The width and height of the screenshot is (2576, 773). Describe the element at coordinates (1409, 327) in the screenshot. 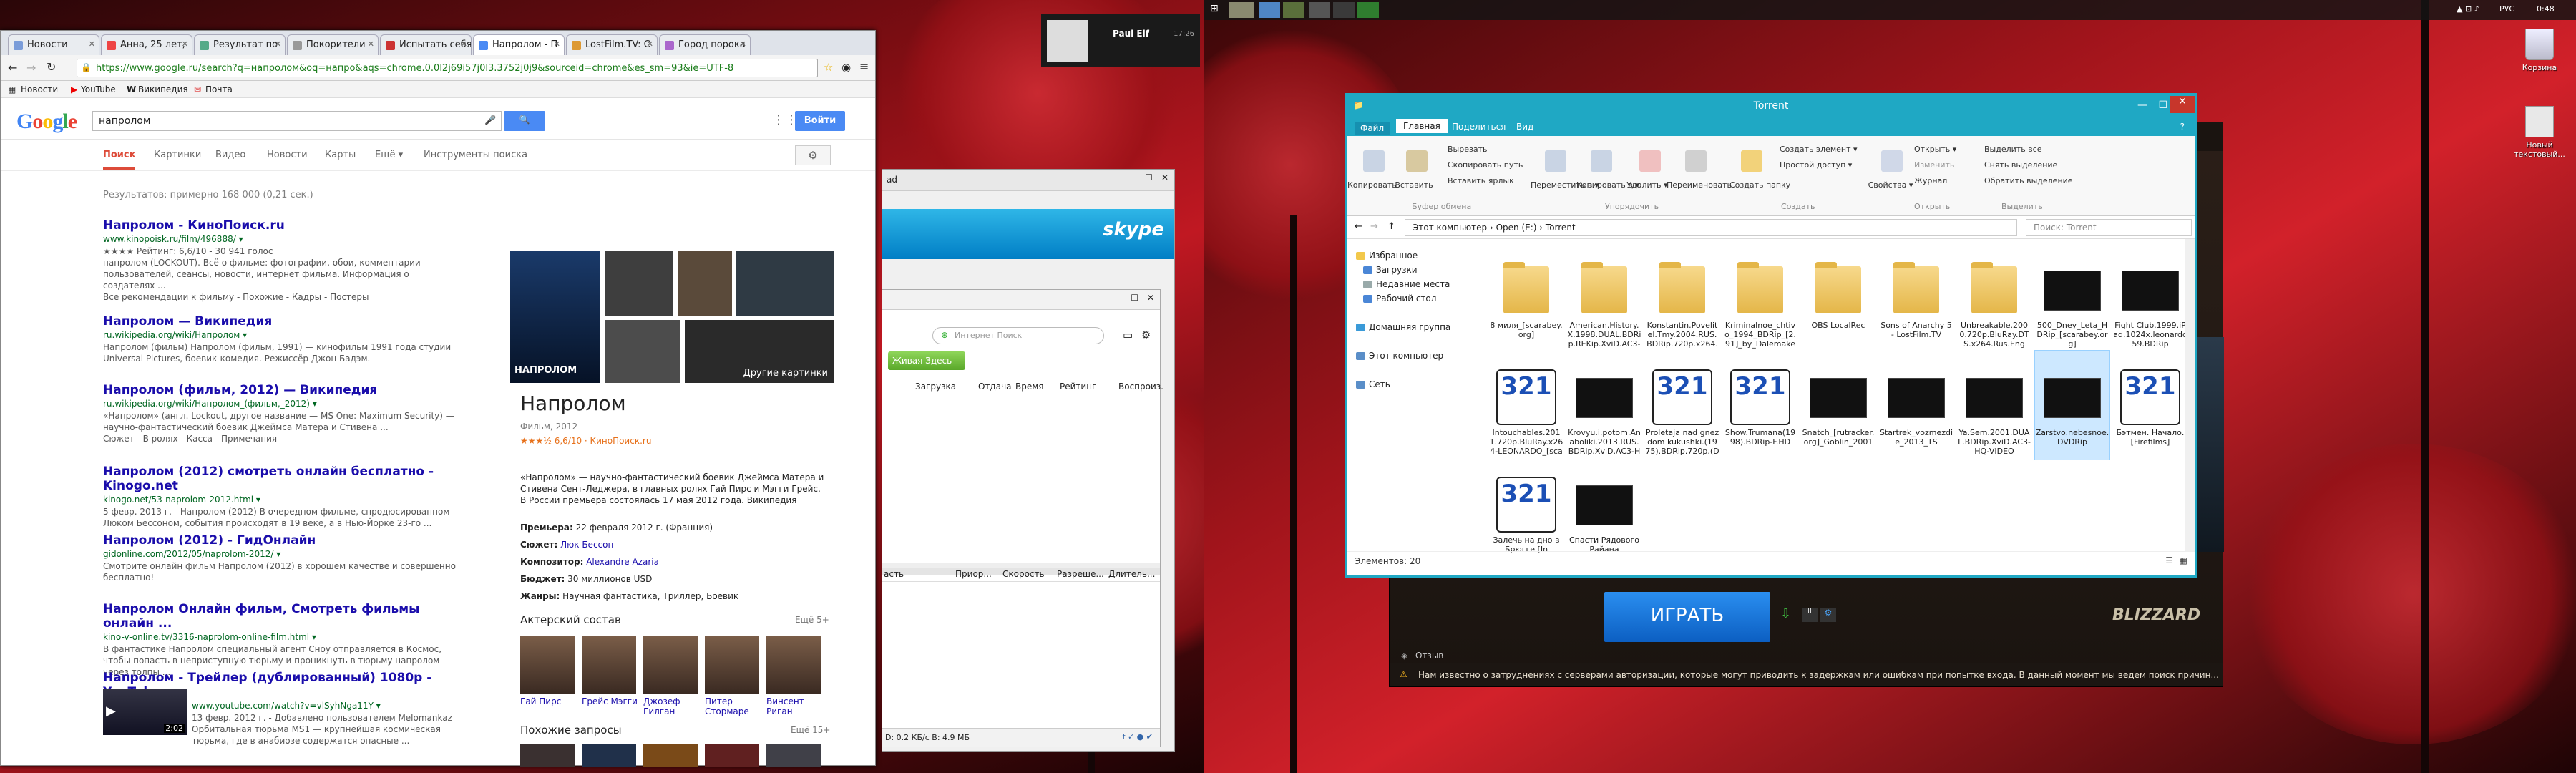

I see `nav-homegroup: Домашняя группа` at that location.